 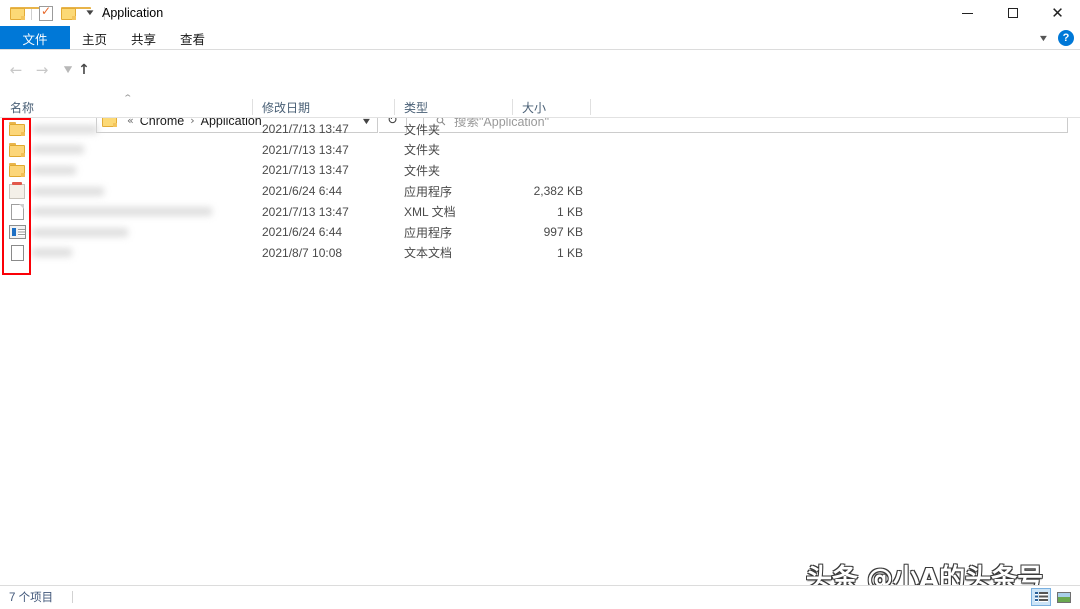 What do you see at coordinates (1044, 38) in the screenshot?
I see `chevron-down-icon: ▼` at bounding box center [1044, 38].